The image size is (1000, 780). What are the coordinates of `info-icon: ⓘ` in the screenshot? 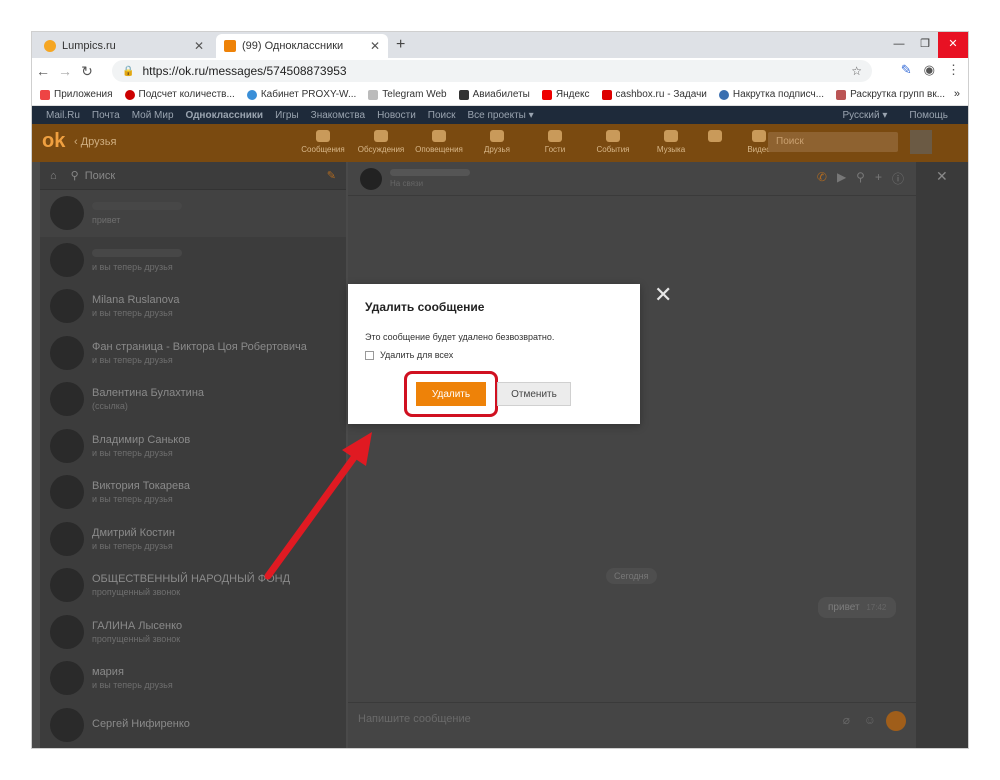 It's located at (898, 178).